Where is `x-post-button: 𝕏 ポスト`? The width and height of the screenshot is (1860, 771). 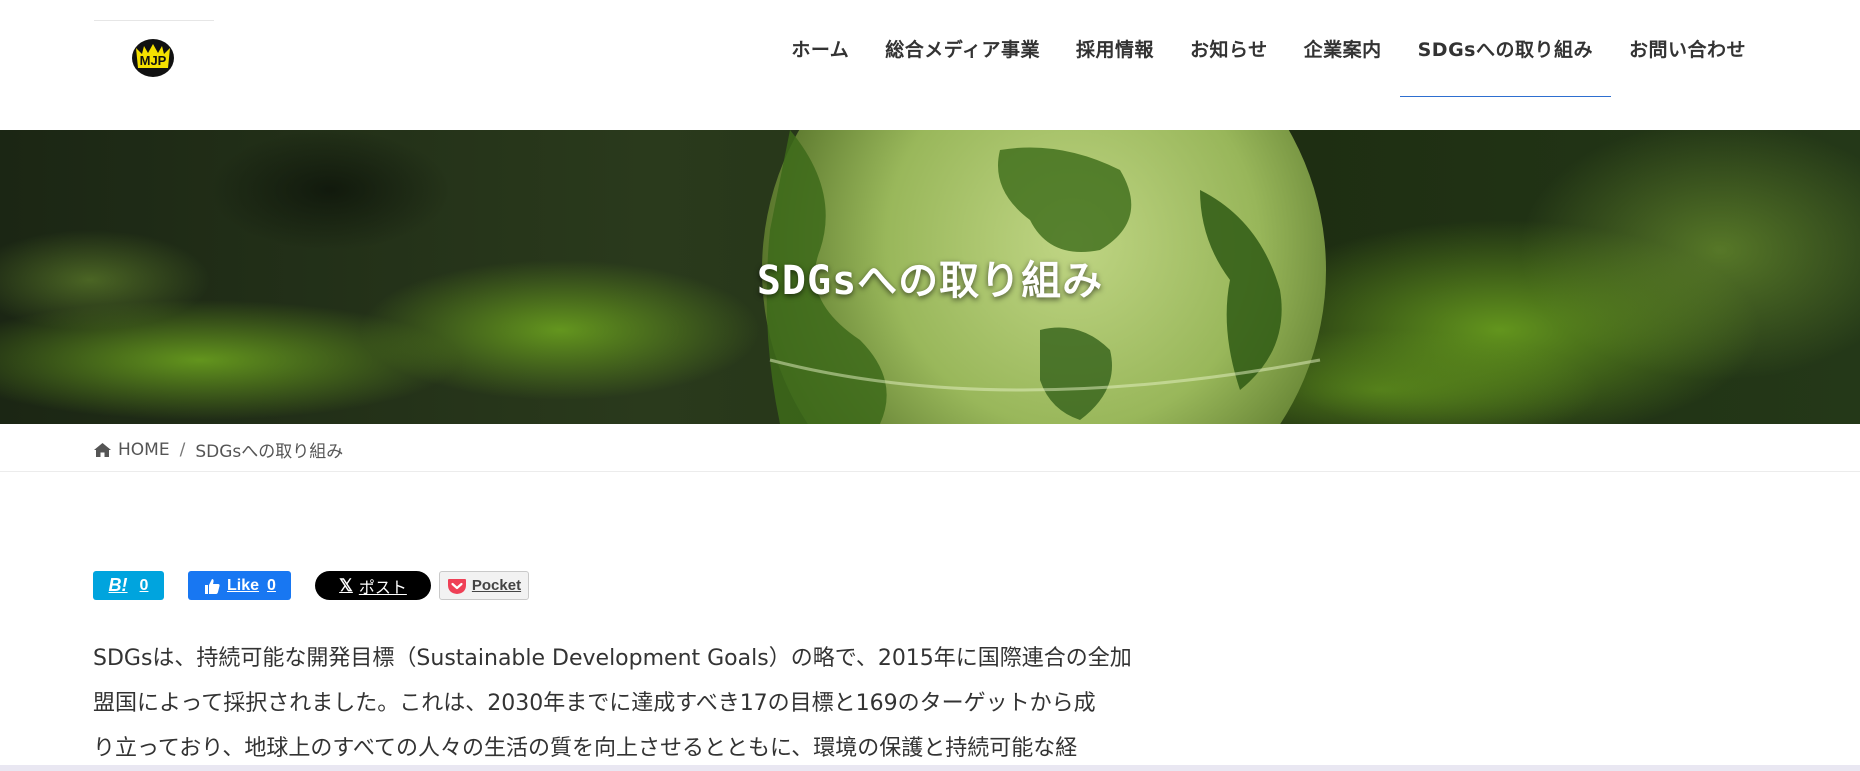
x-post-button: 𝕏 ポスト is located at coordinates (373, 585).